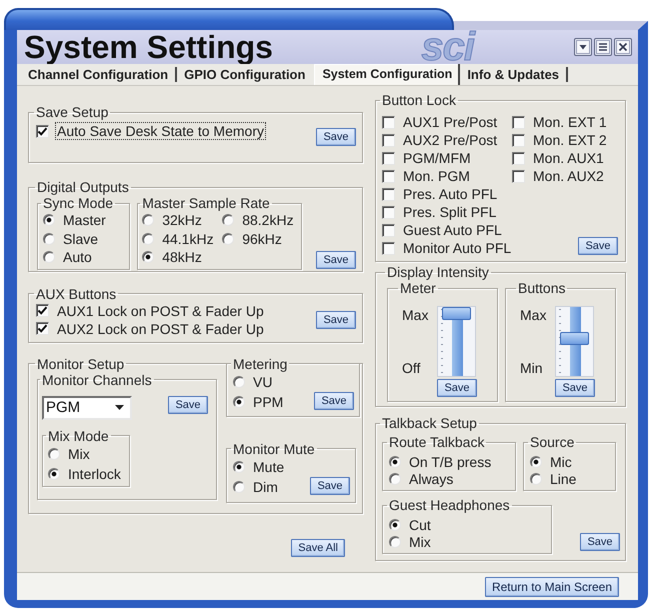 This screenshot has height=609, width=651. I want to click on radio-label: Always, so click(431, 479).